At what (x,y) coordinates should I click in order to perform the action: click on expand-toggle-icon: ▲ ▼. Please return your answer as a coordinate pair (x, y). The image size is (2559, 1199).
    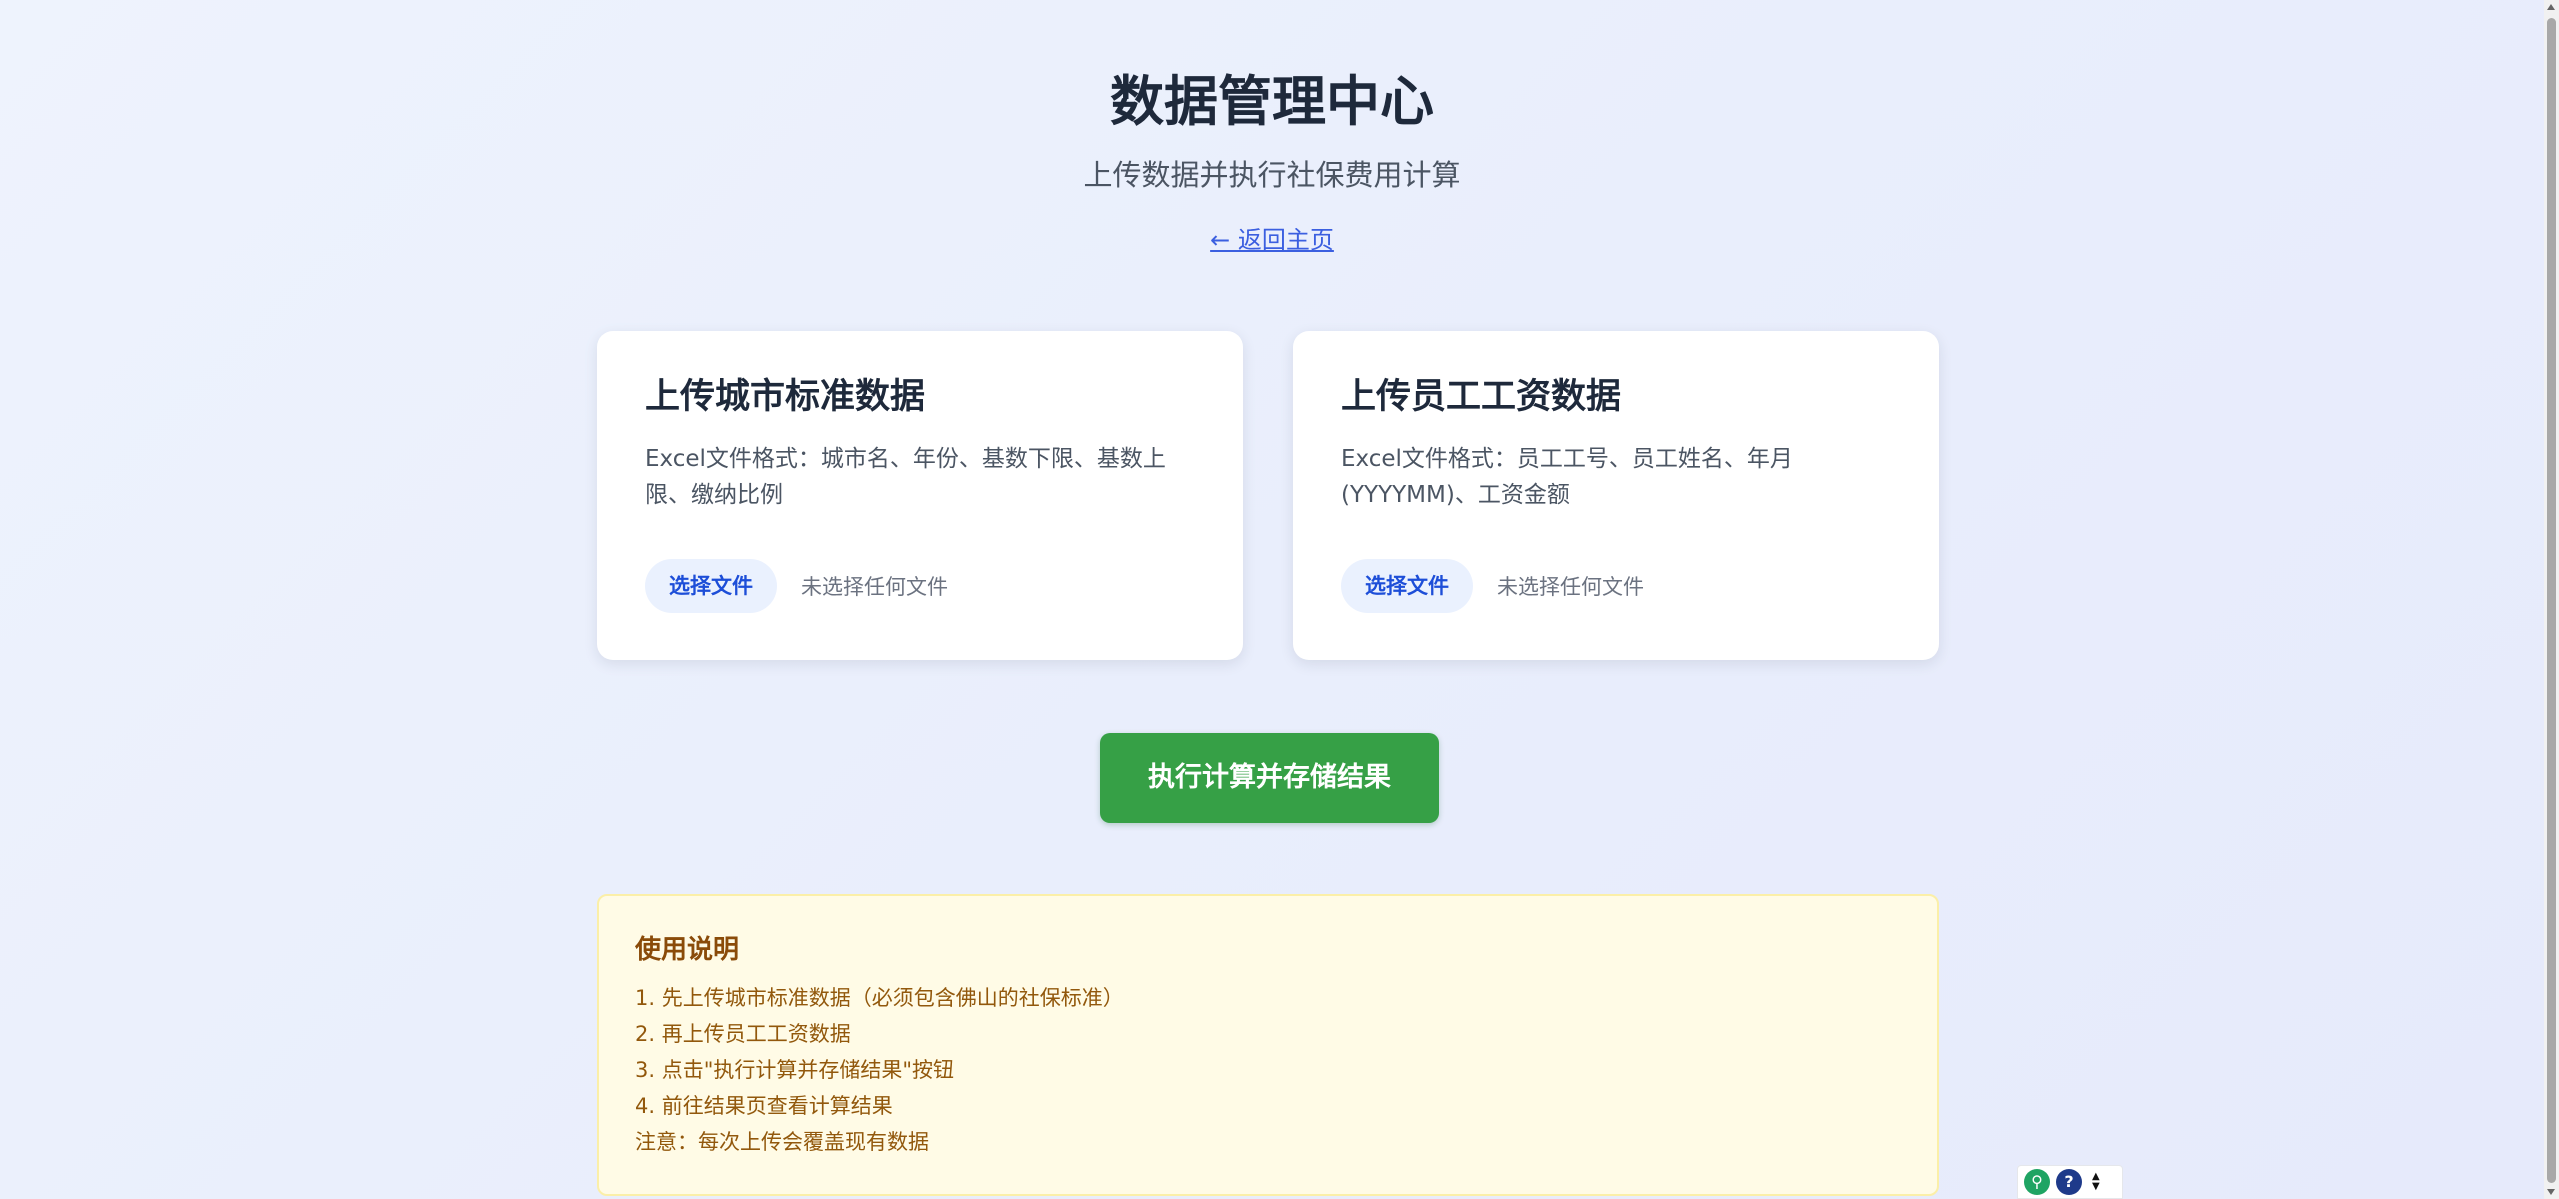
    Looking at the image, I should click on (2096, 1182).